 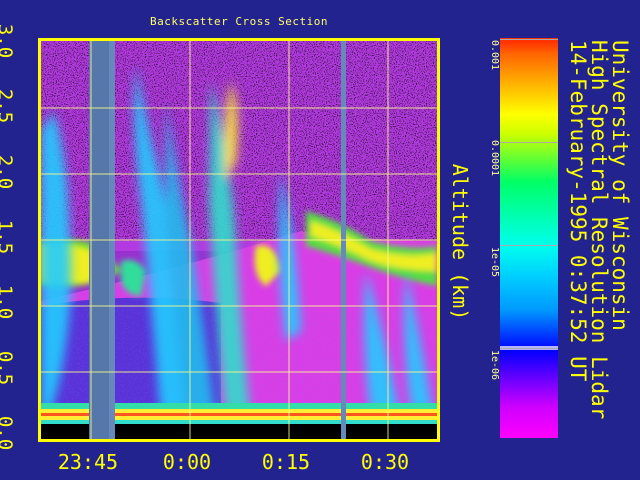 What do you see at coordinates (239, 21) in the screenshot?
I see `plot-title: Backscatter Cross Section` at bounding box center [239, 21].